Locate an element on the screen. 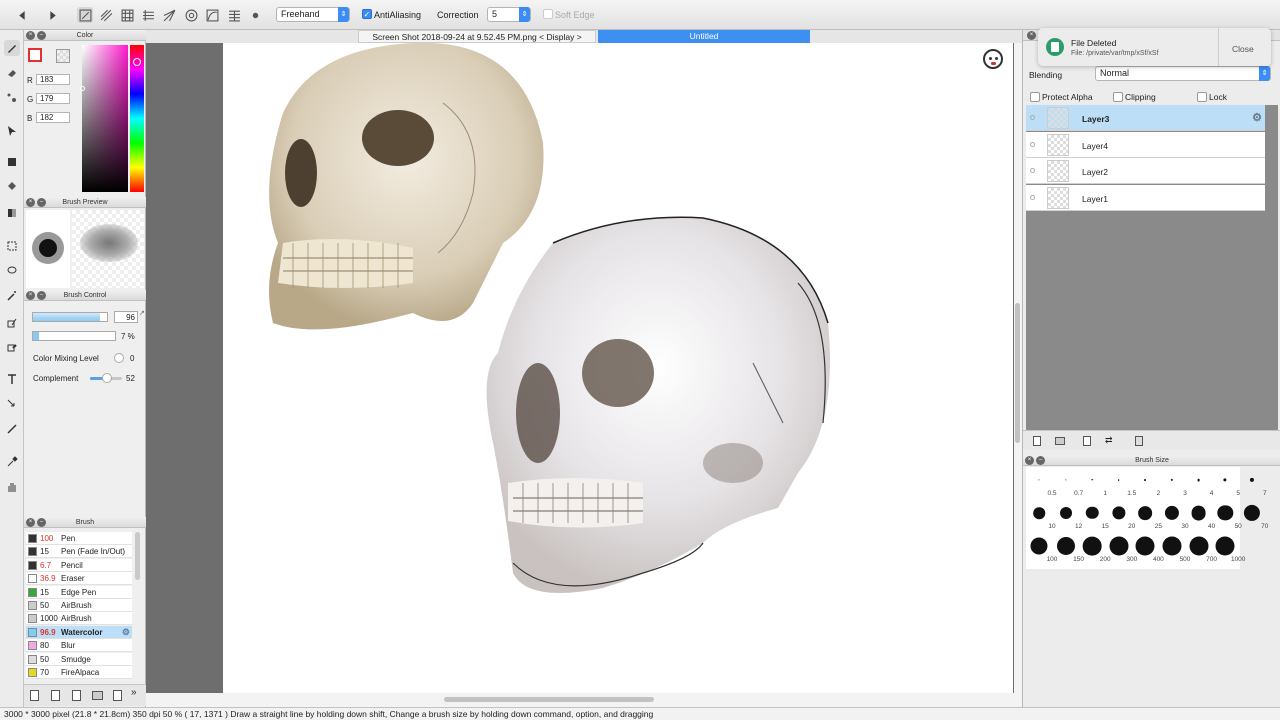  brush-item: 100 Pen is located at coordinates (79, 538).